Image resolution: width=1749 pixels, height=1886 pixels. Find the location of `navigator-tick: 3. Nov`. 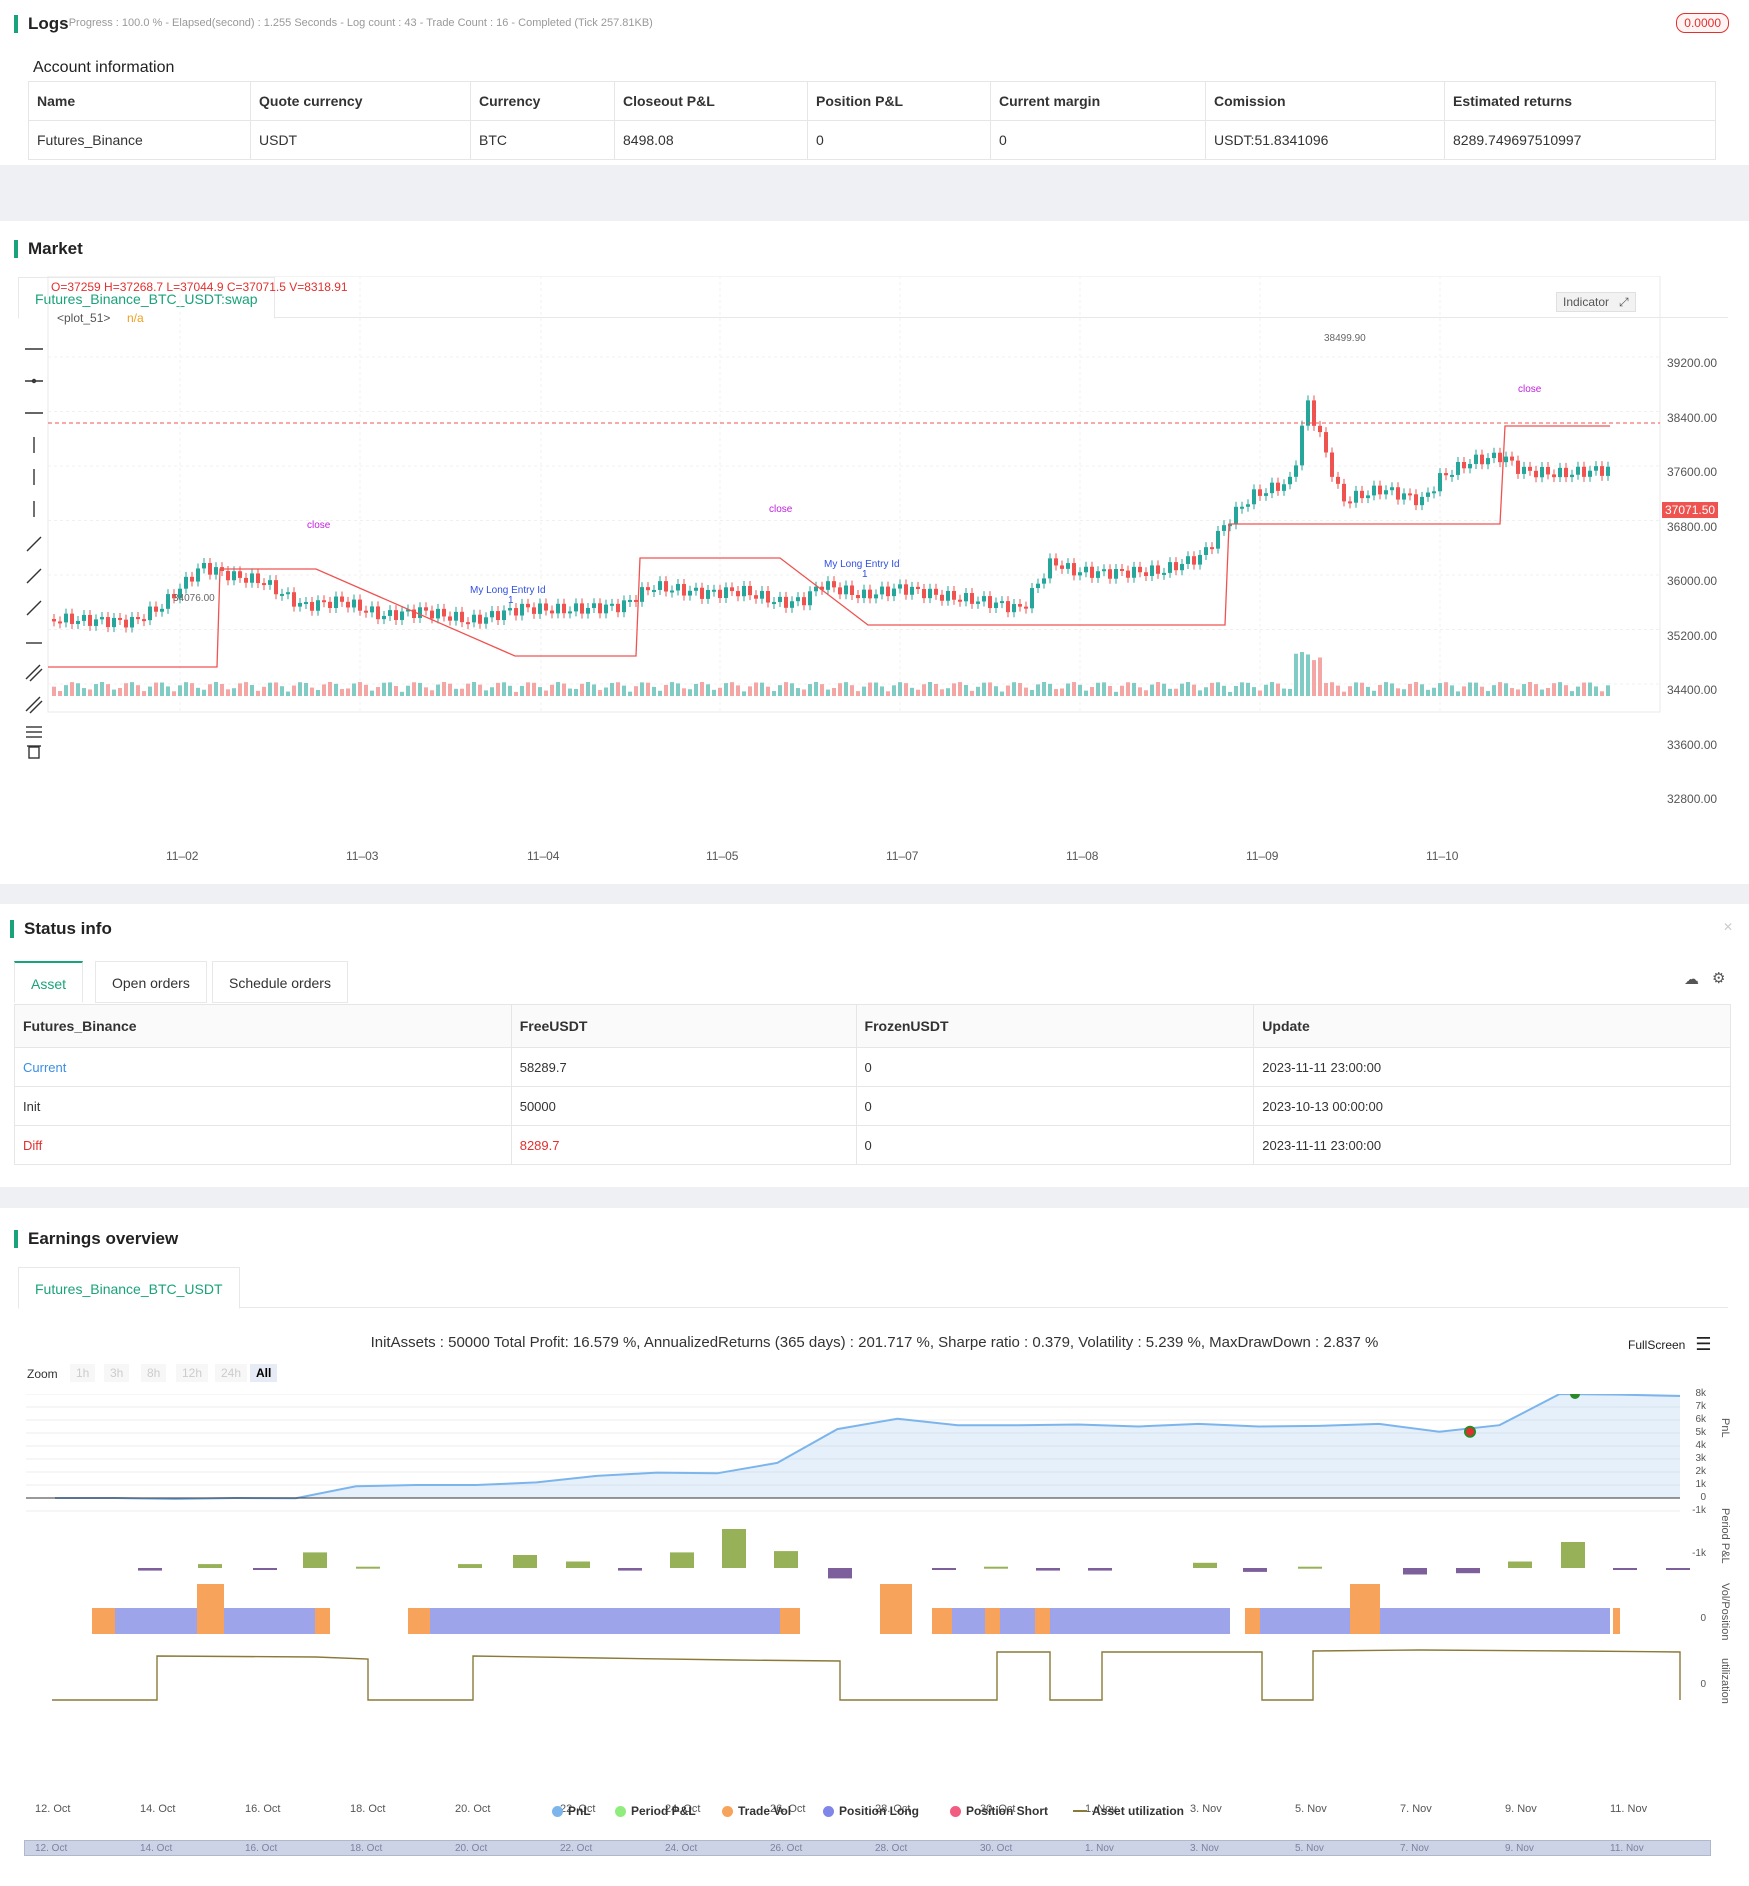

navigator-tick: 3. Nov is located at coordinates (1204, 1848).